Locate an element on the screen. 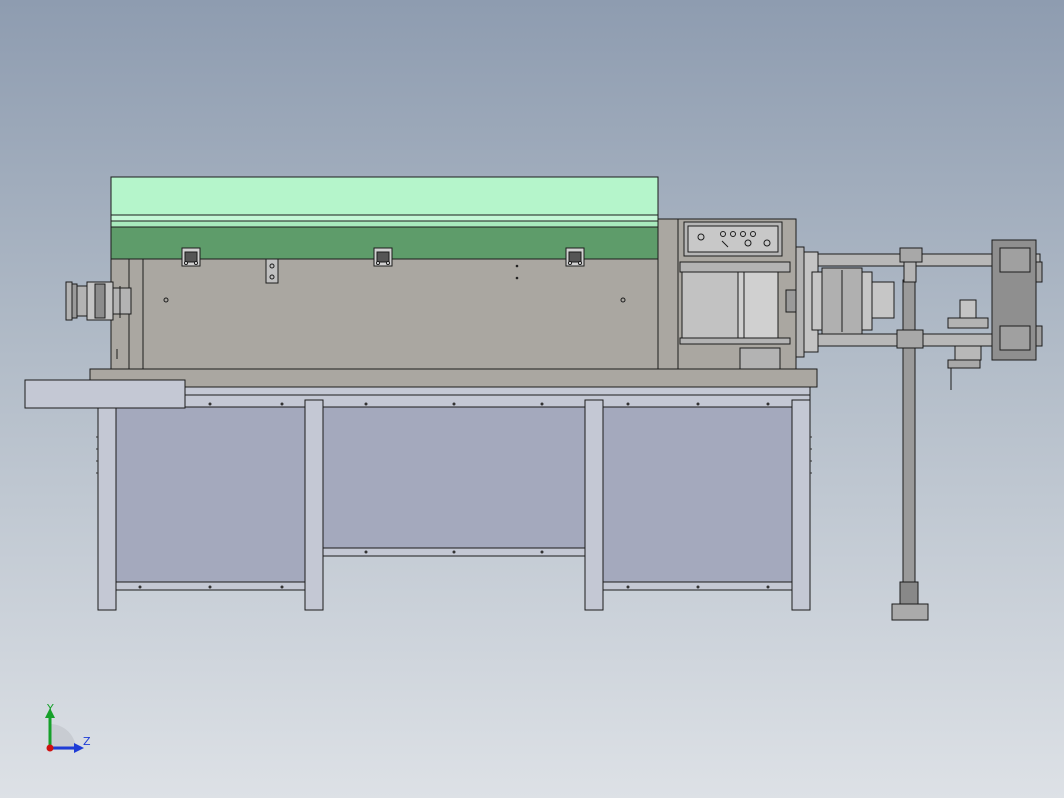 This screenshot has width=1064, height=798. drive-unit is located at coordinates (727, 294).